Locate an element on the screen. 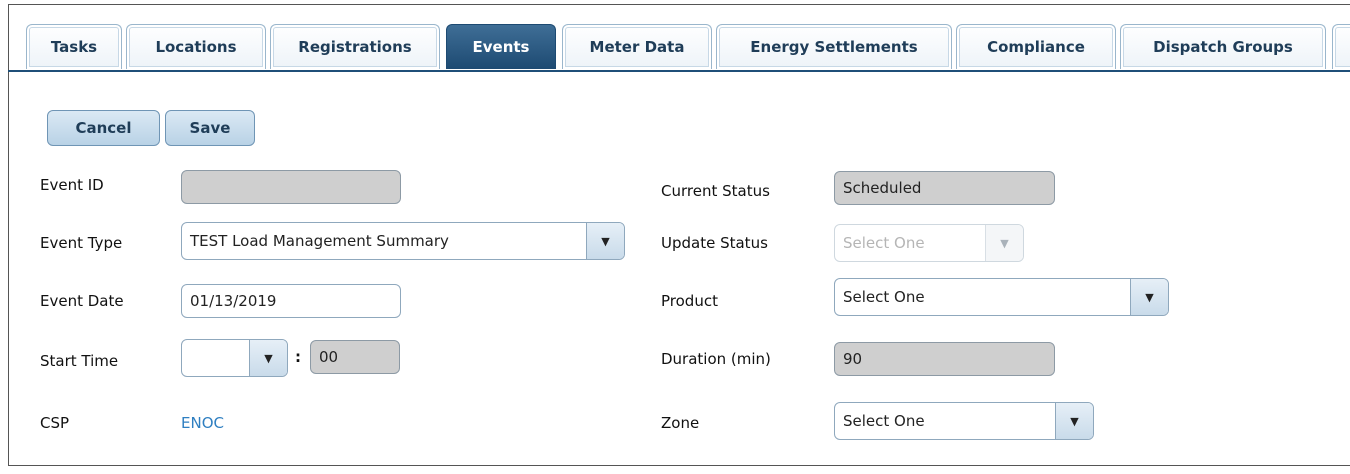  csp-link: ENOC is located at coordinates (202, 423).